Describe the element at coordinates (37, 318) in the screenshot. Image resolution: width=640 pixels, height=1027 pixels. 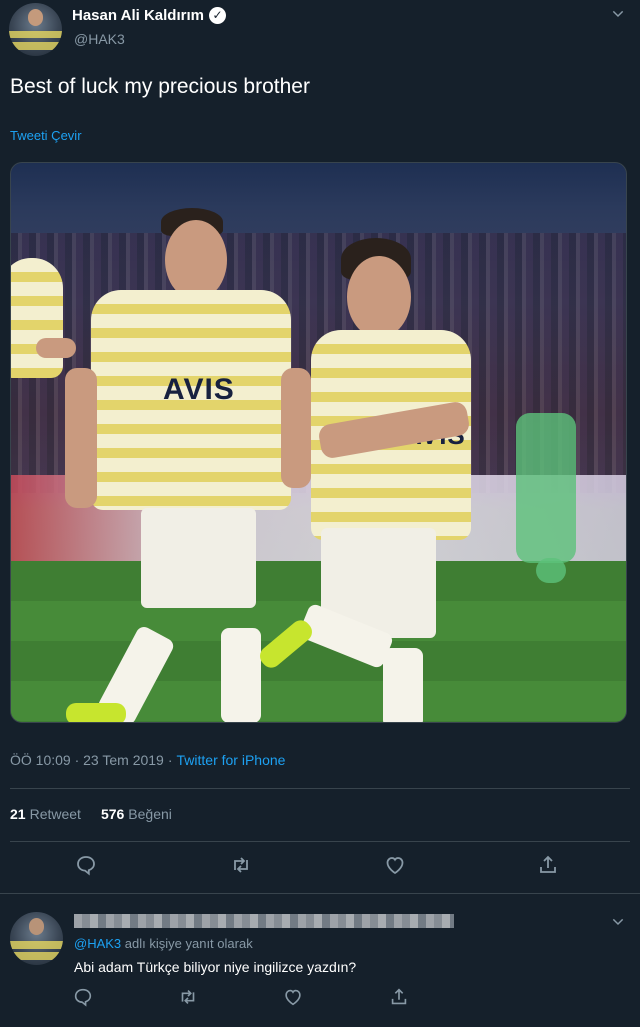
I see `photo-left-edge-player` at that location.